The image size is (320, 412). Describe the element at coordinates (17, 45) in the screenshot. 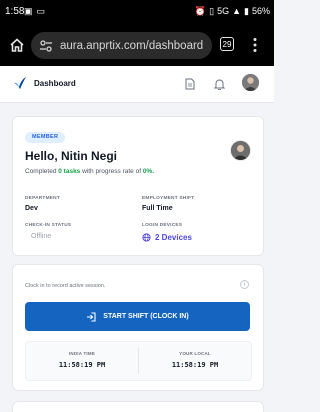

I see `home-icon` at that location.